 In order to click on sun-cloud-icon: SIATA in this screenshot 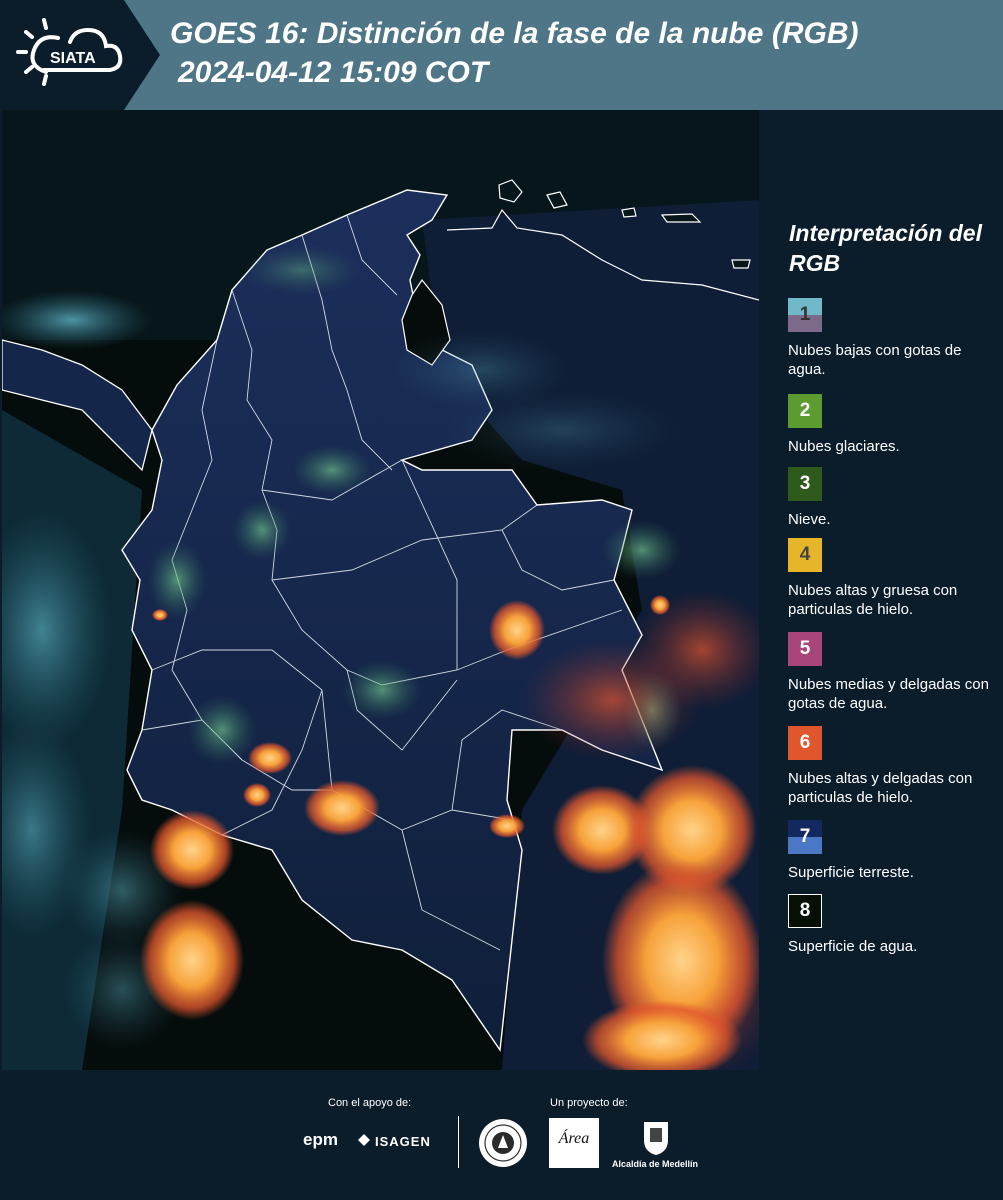, I will do `click(69, 52)`.